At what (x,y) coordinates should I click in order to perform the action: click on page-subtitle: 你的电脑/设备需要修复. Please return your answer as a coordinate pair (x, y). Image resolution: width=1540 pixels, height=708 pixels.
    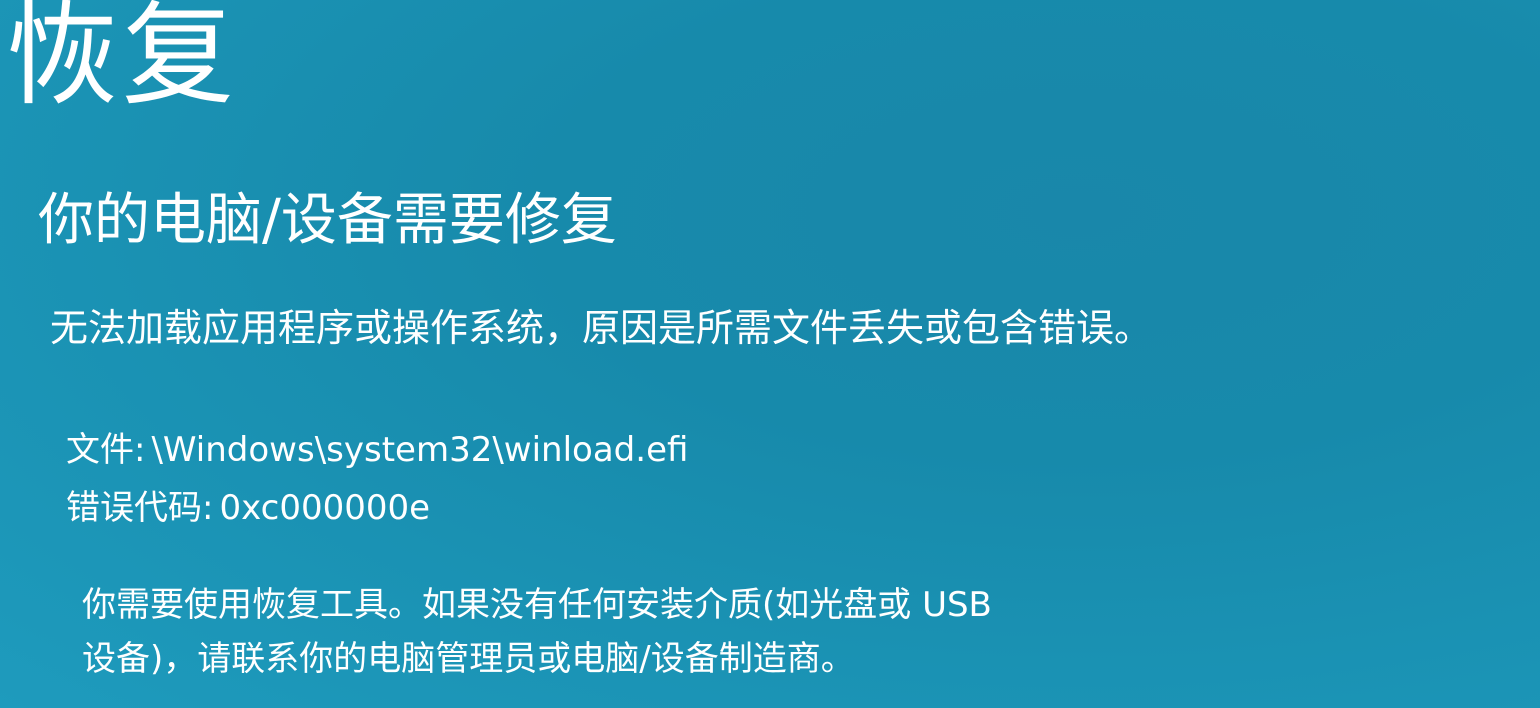
    Looking at the image, I should click on (327, 220).